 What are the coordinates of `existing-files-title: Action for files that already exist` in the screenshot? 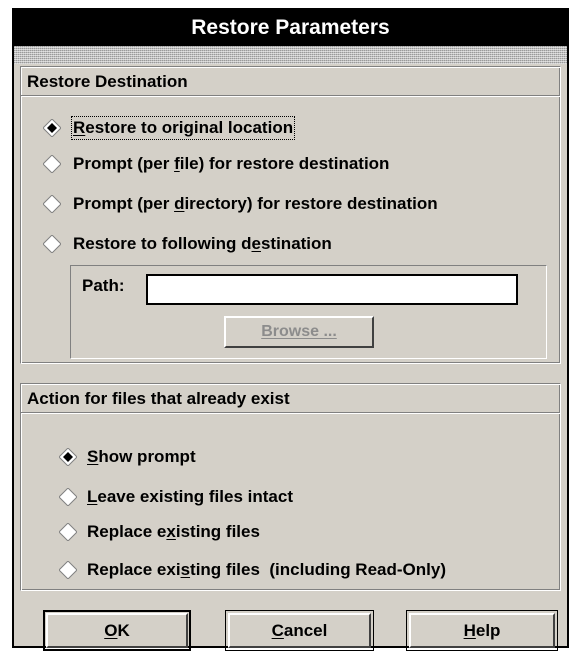 It's located at (158, 398).